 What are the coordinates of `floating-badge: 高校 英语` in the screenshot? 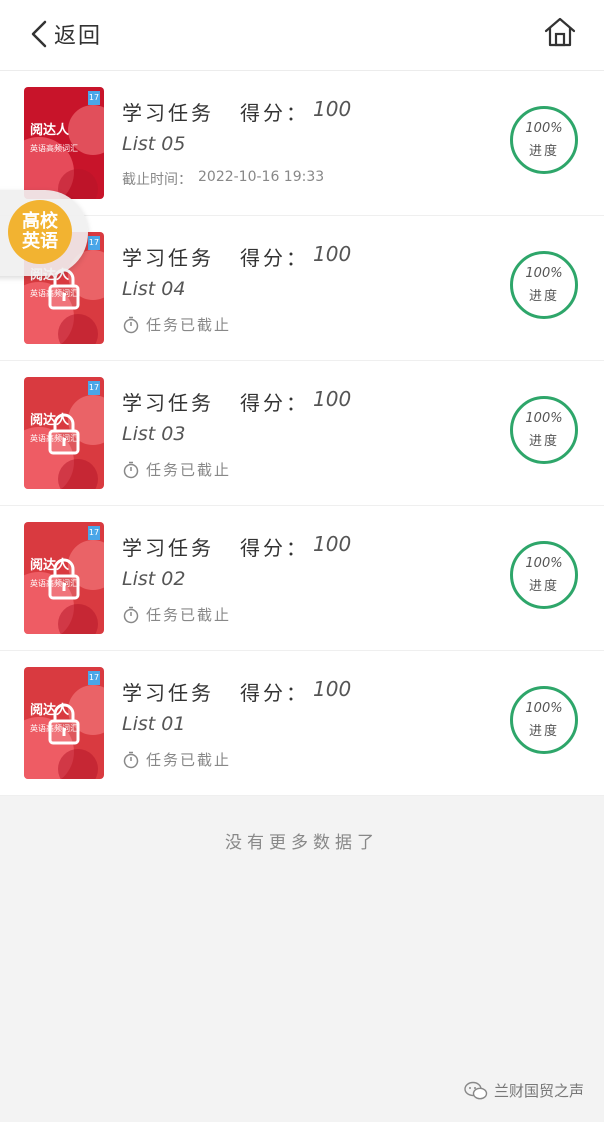 It's located at (44, 233).